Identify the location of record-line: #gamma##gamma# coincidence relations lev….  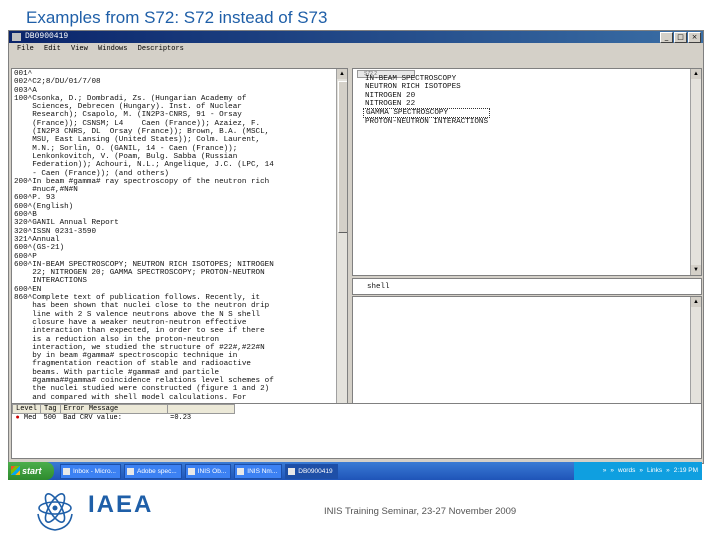
(174, 381).